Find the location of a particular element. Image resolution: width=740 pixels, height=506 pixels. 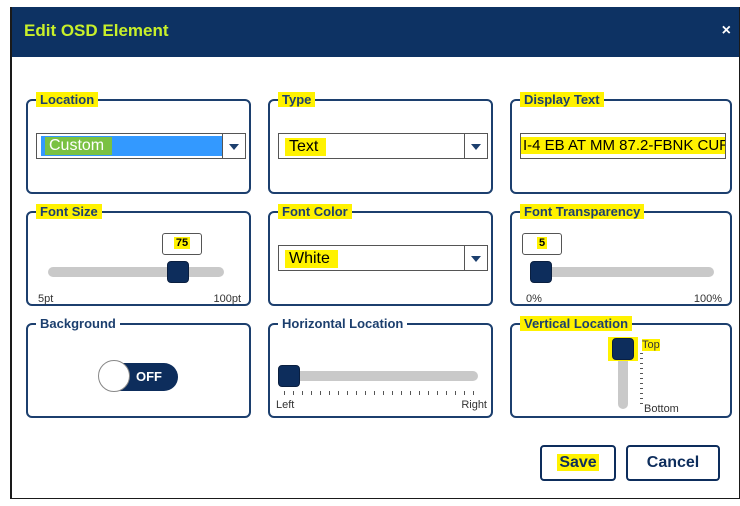

save-button-label: Save is located at coordinates (578, 462).